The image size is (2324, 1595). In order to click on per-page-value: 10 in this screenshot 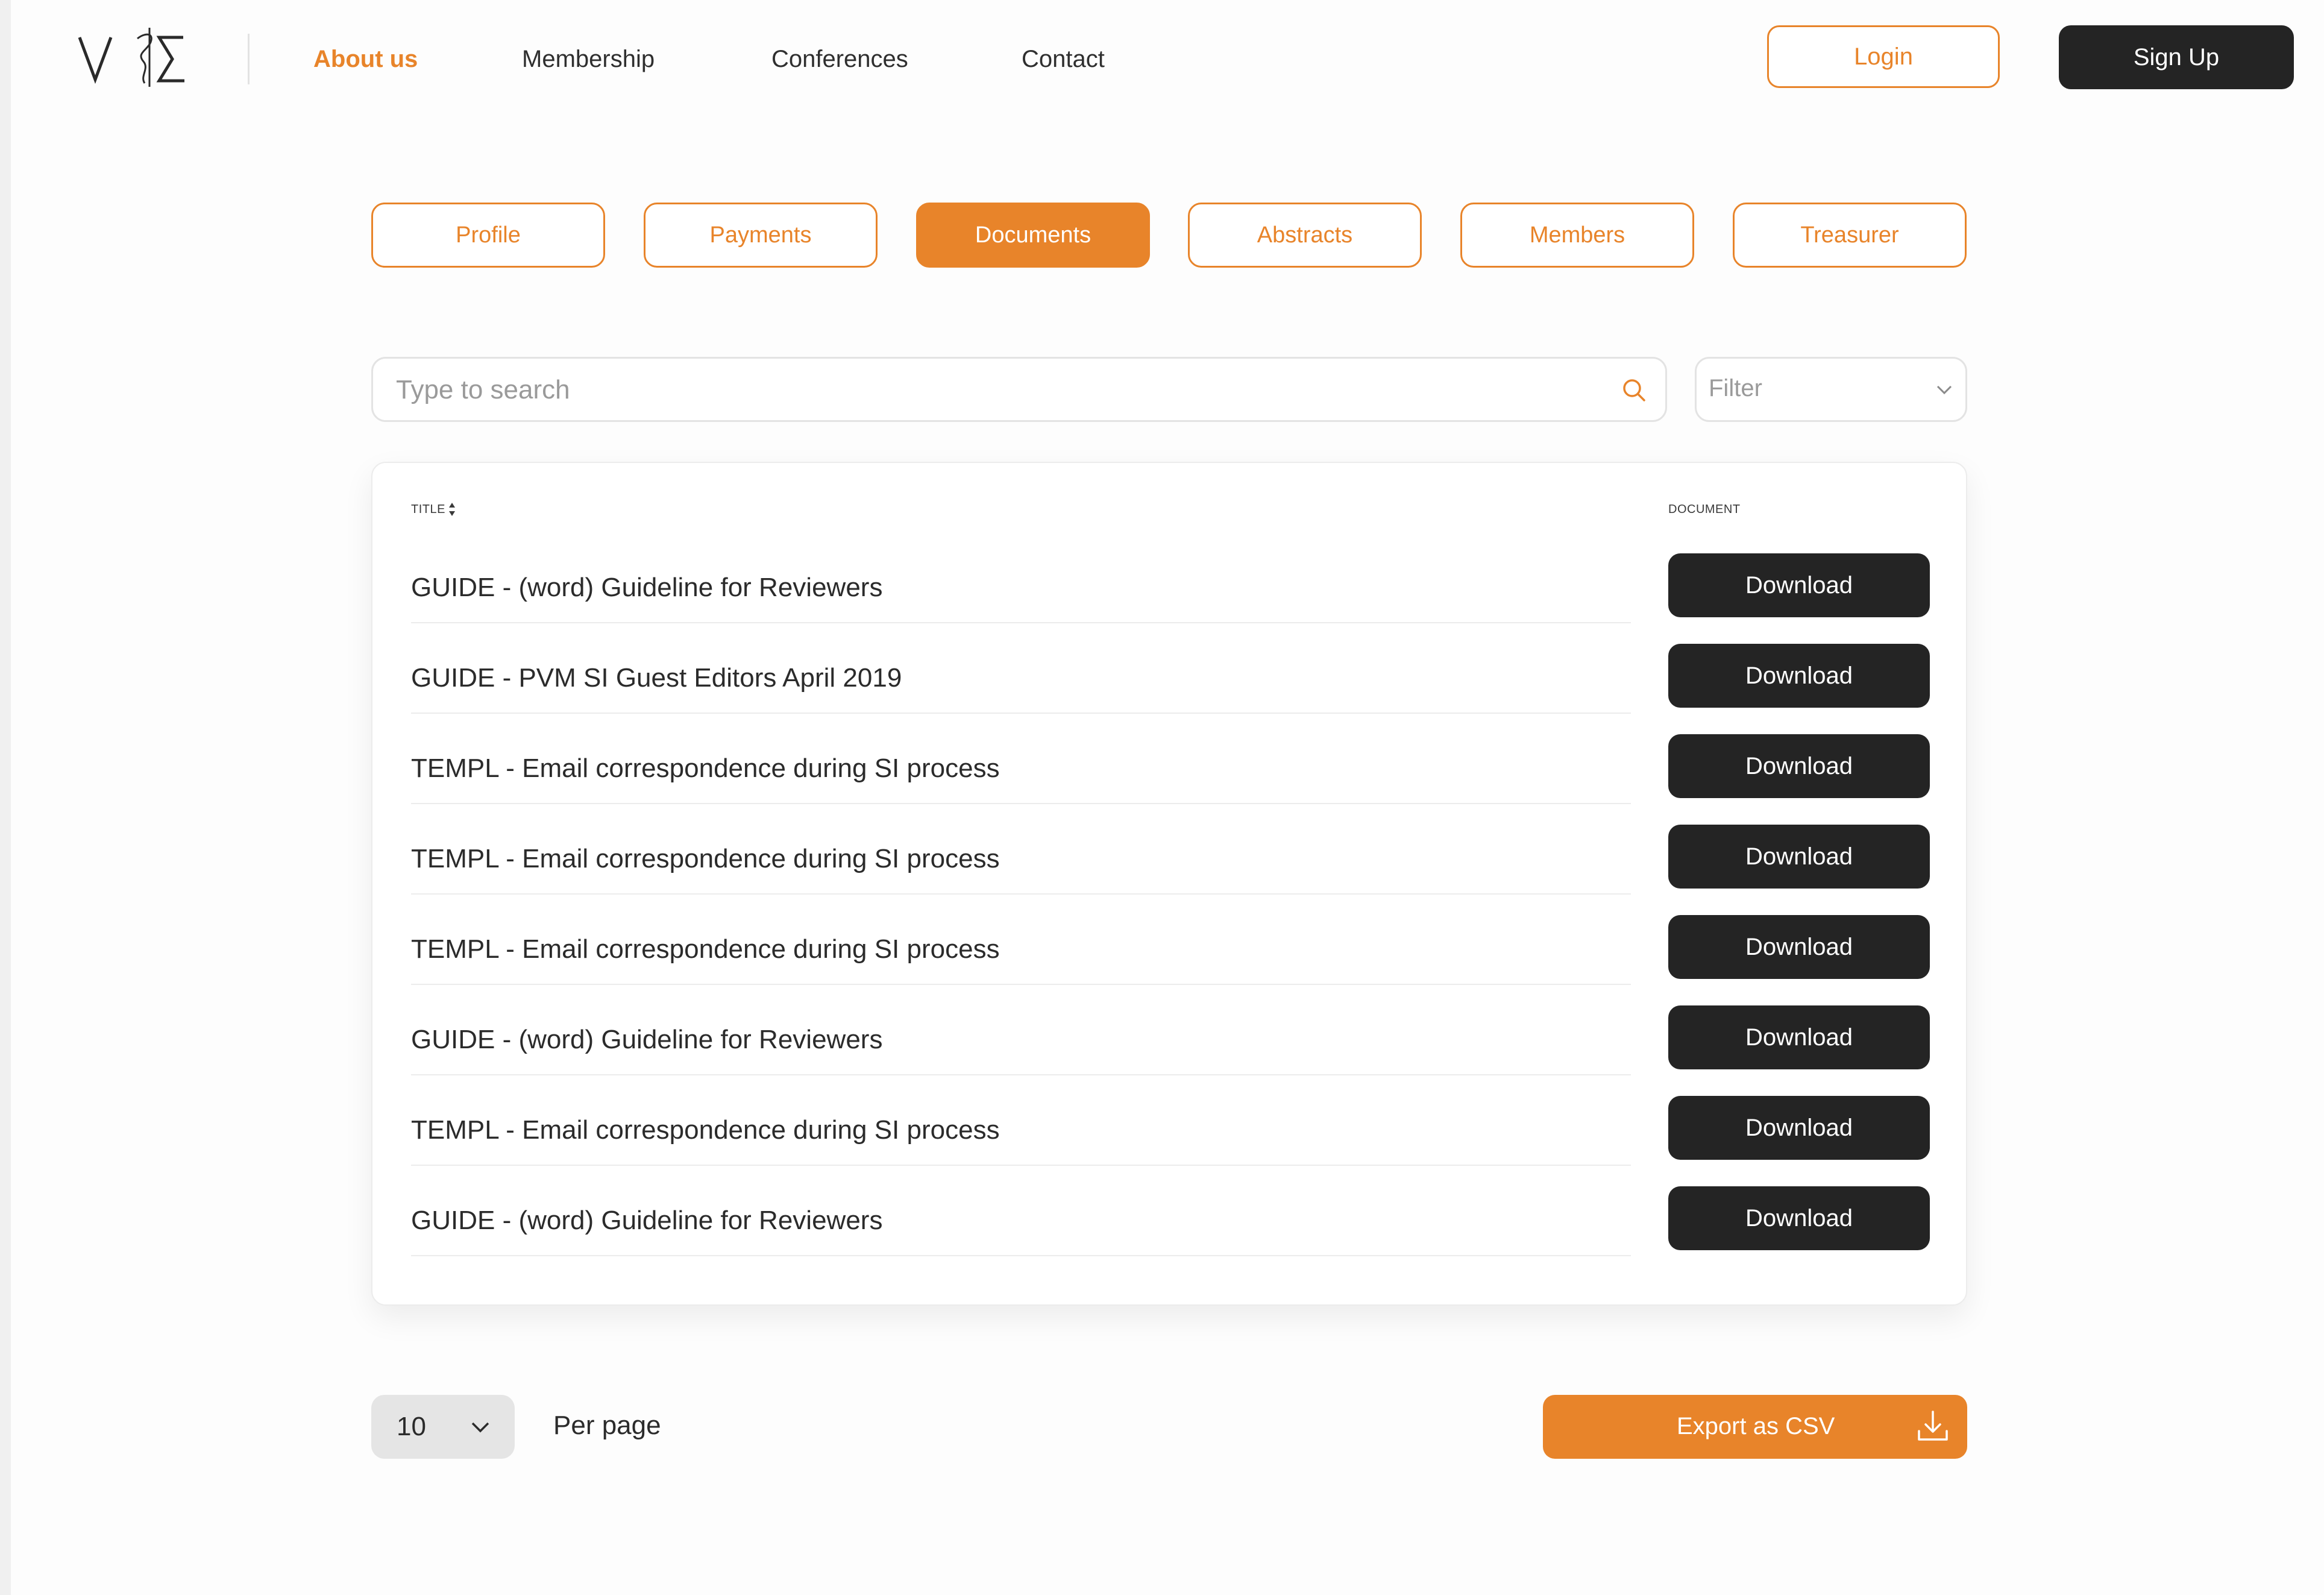, I will do `click(411, 1426)`.